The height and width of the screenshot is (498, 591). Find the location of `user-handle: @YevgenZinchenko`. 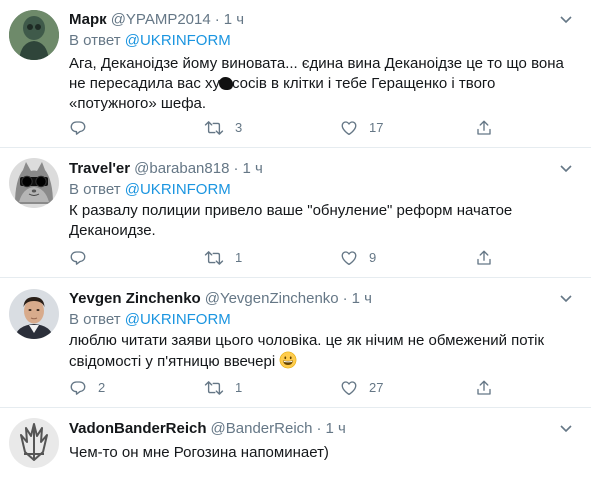

user-handle: @YevgenZinchenko is located at coordinates (272, 299).